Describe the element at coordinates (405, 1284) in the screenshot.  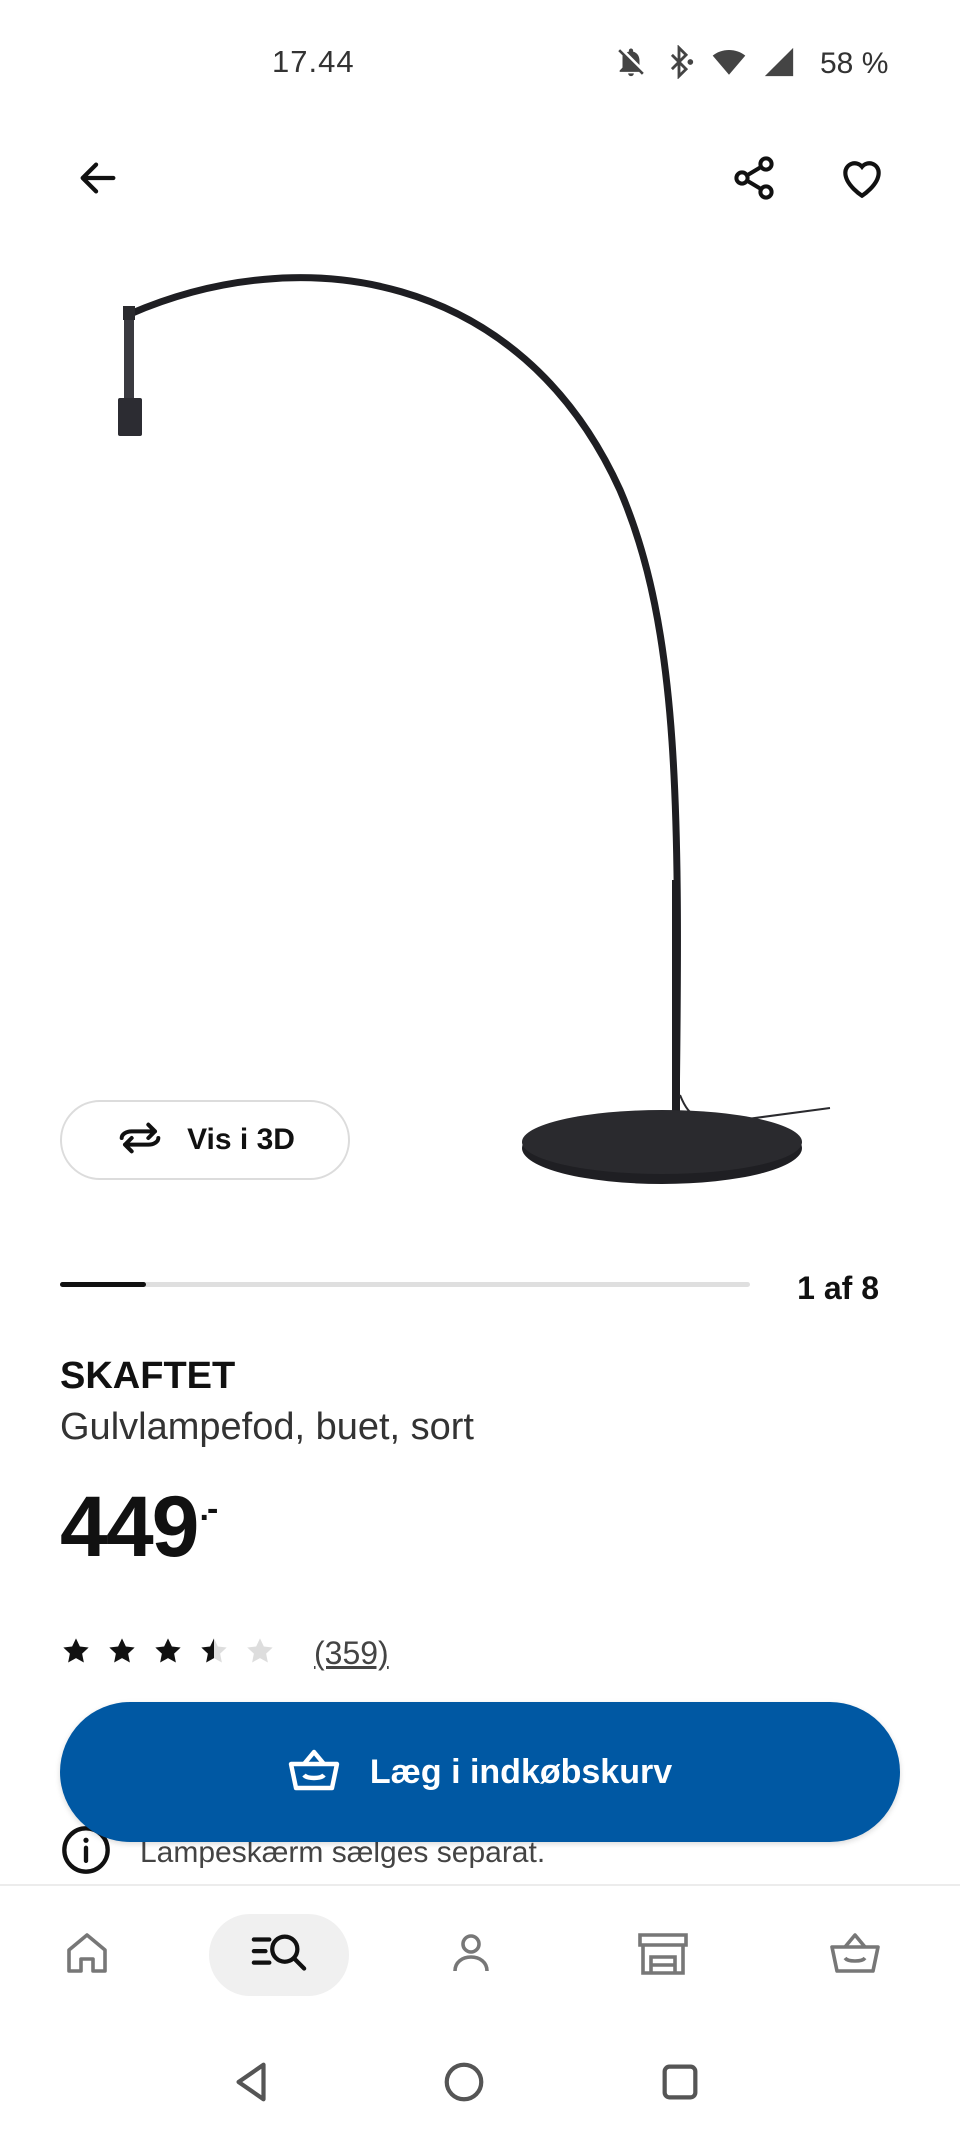
I see `carousel-track` at that location.